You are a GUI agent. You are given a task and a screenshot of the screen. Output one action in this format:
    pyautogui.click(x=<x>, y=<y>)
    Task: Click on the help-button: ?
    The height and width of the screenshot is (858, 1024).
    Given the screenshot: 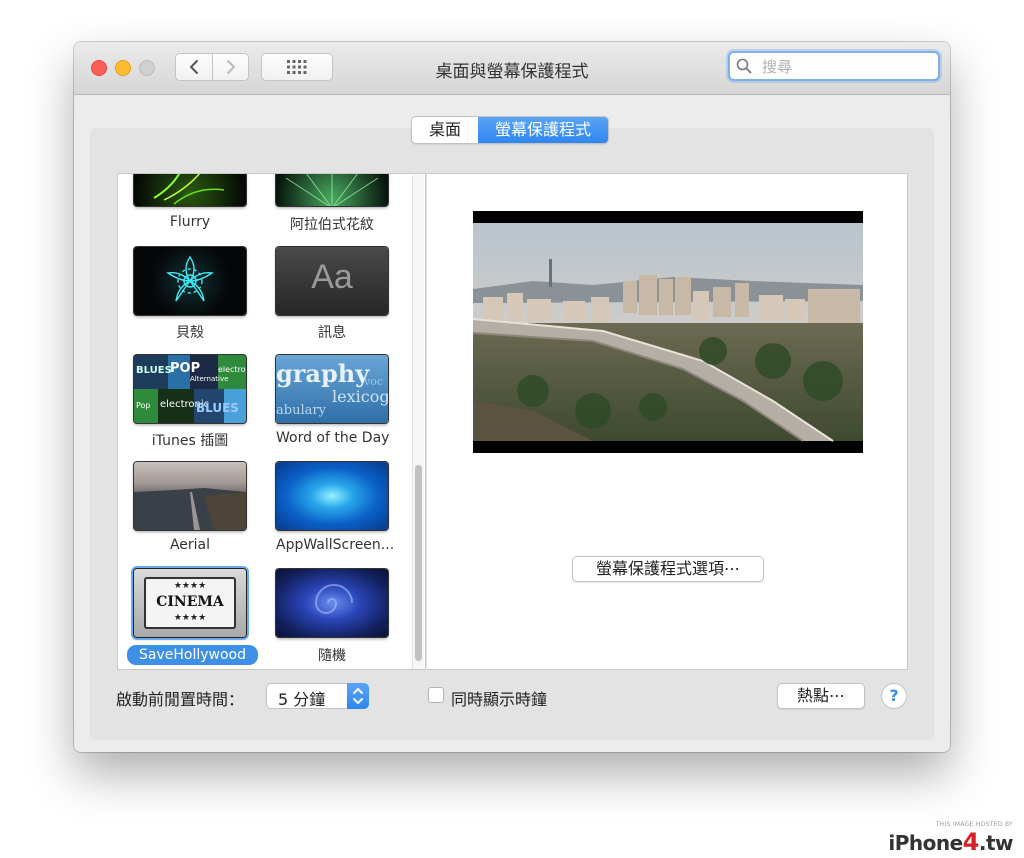 What is the action you would take?
    pyautogui.click(x=894, y=696)
    